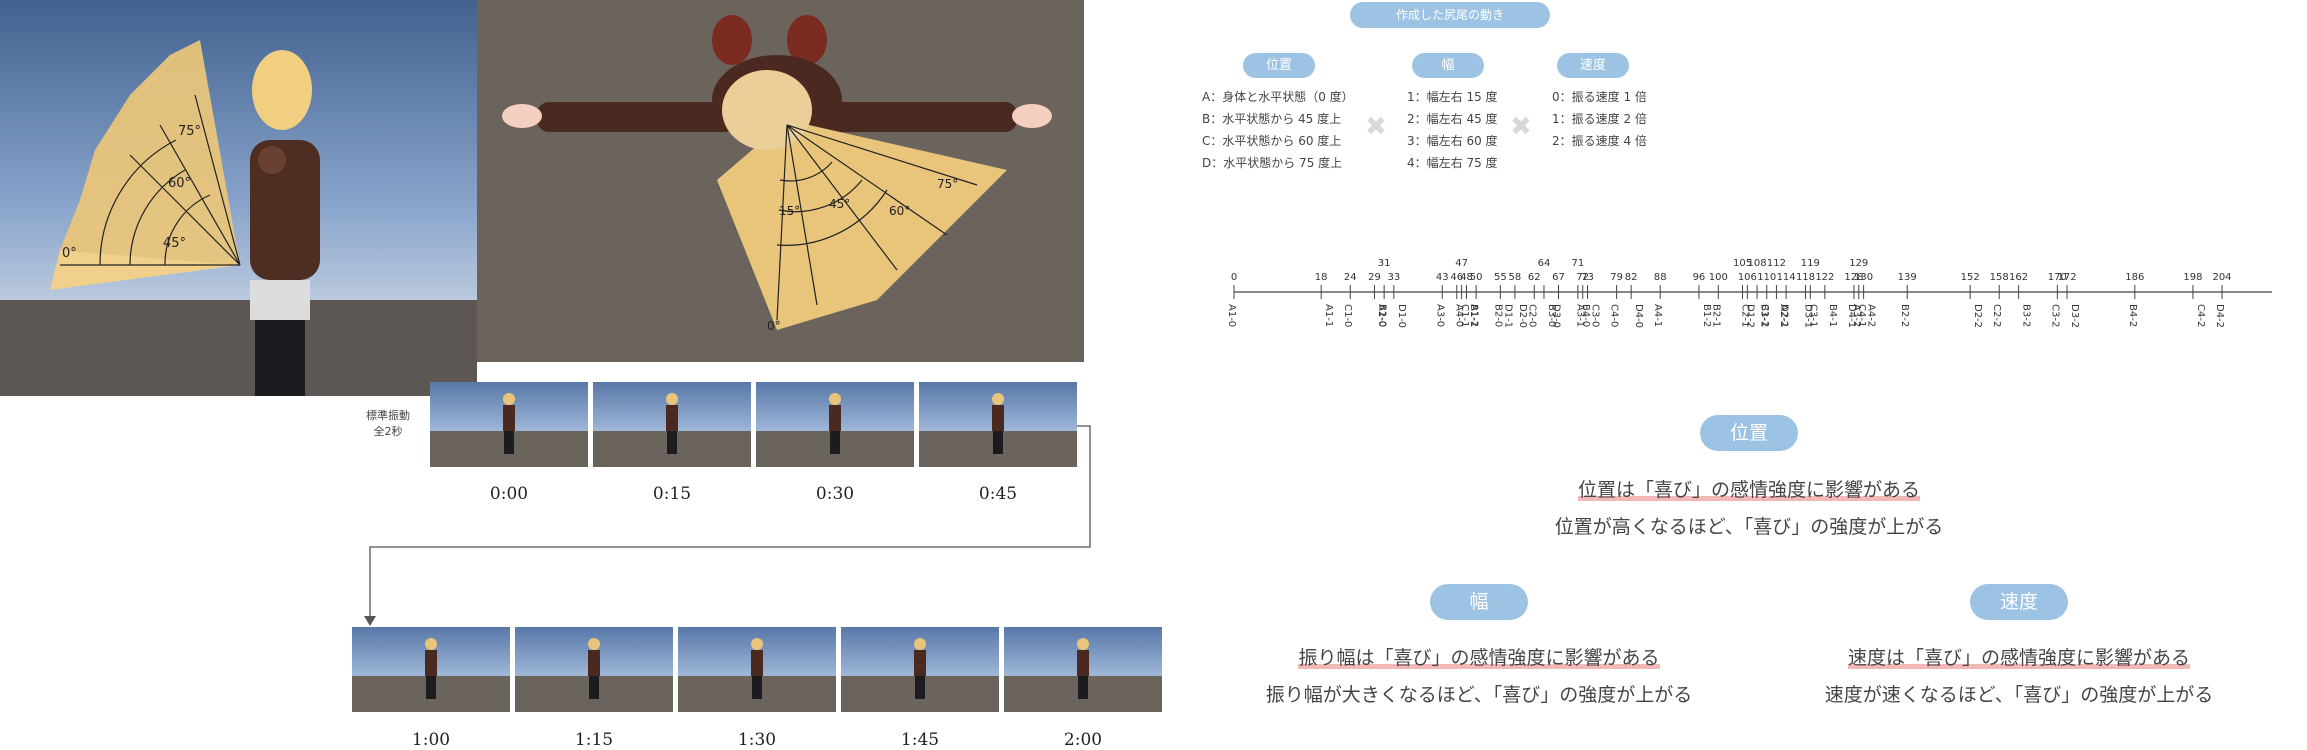 The width and height of the screenshot is (2307, 750). What do you see at coordinates (1515, 277) in the screenshot?
I see `axis-tick-label: 58` at bounding box center [1515, 277].